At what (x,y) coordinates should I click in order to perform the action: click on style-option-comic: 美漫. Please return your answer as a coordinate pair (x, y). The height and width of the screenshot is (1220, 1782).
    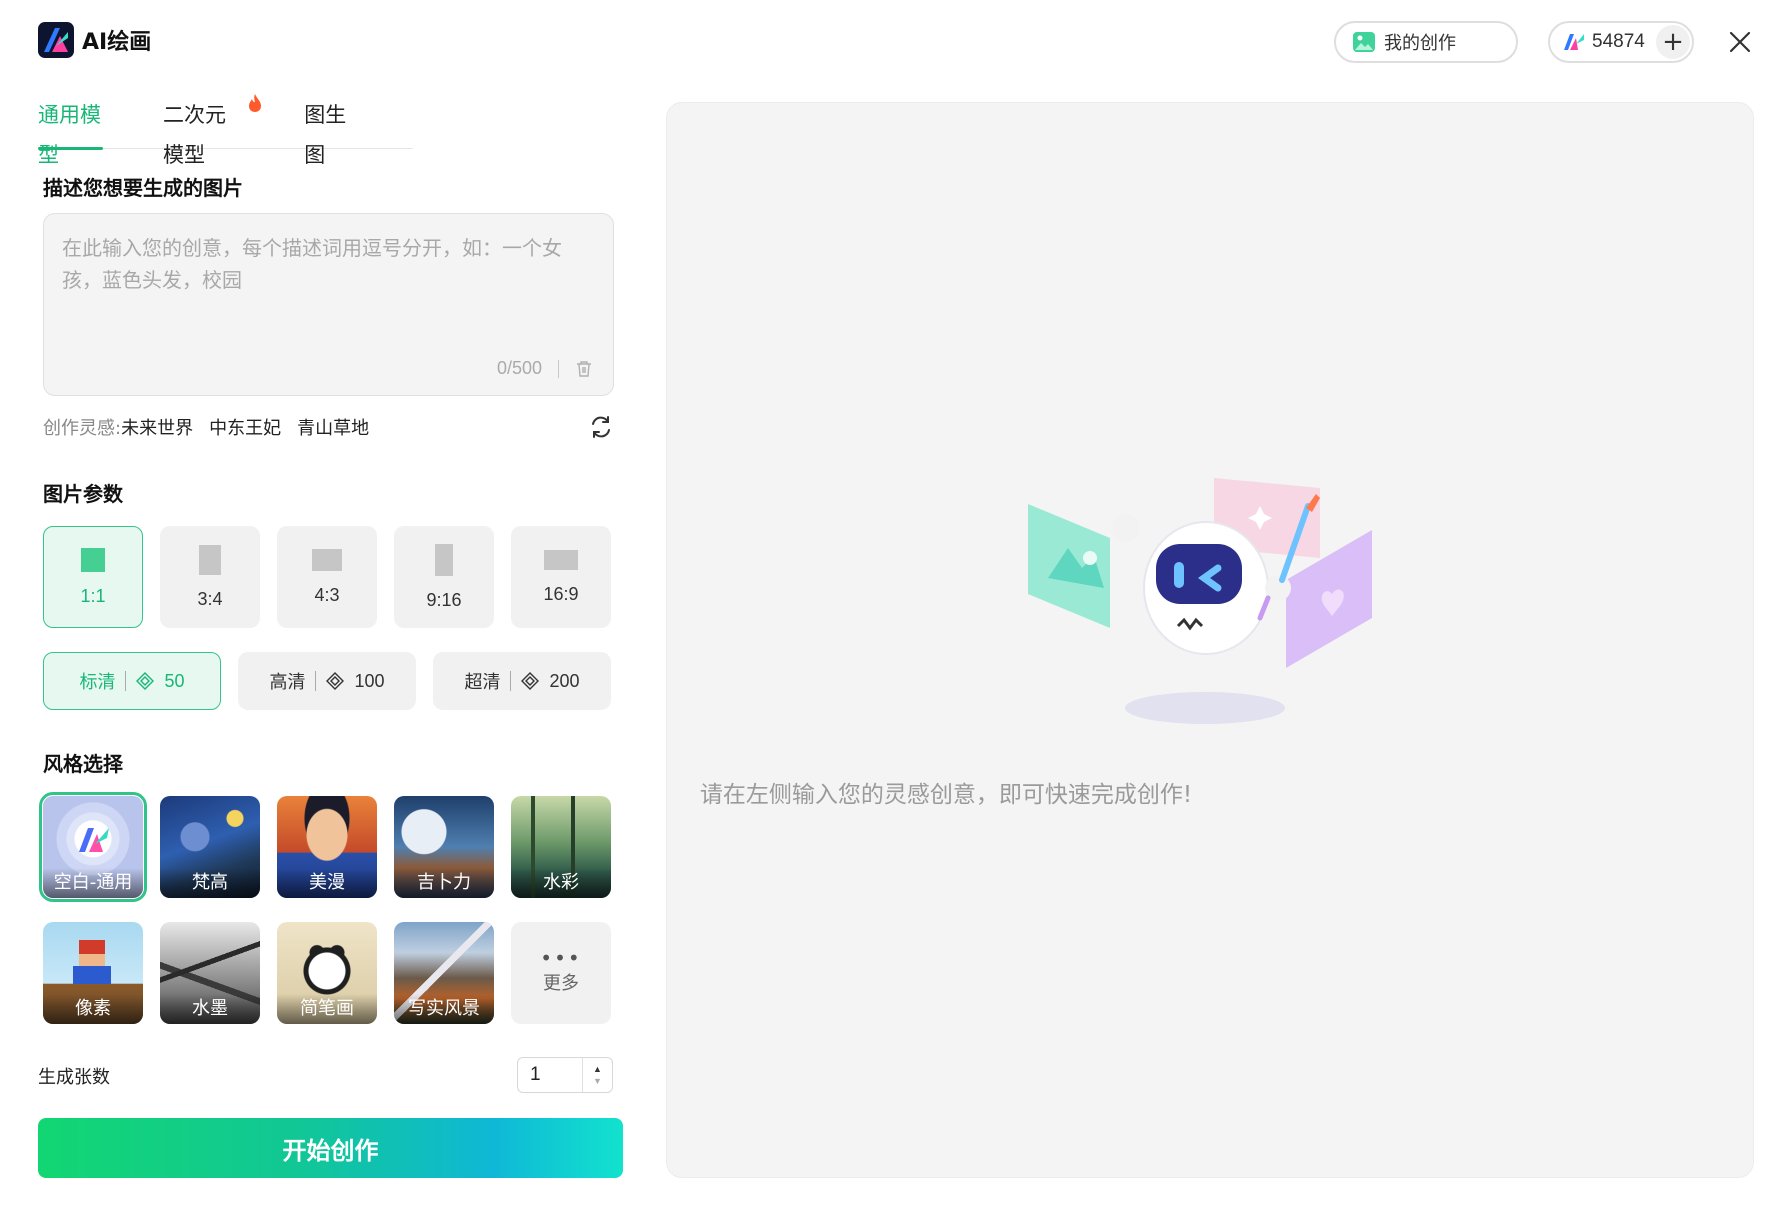
    Looking at the image, I should click on (327, 847).